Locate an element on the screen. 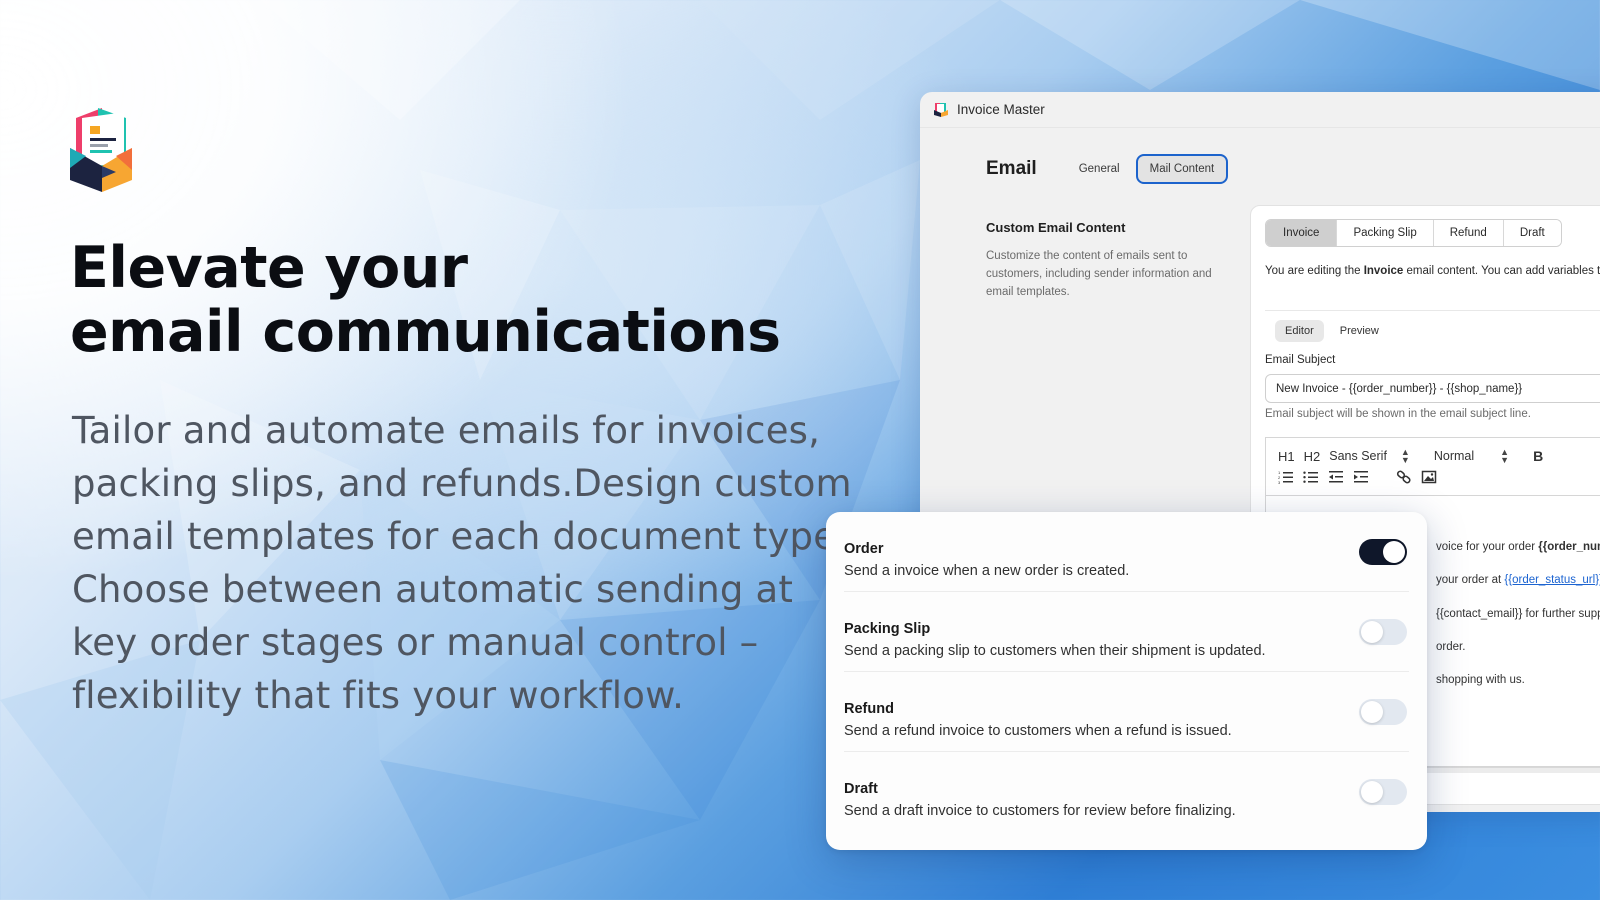  setting-title: Refund is located at coordinates (869, 709).